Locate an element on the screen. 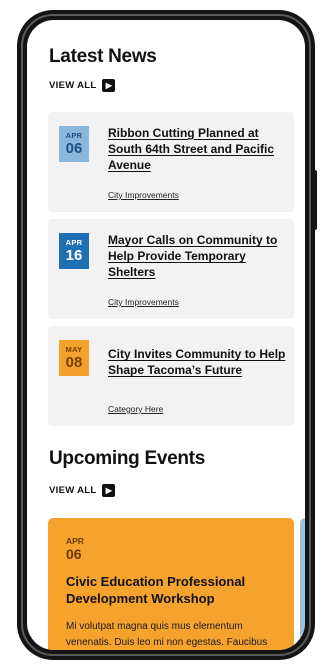  event-day: 06 is located at coordinates (74, 554).